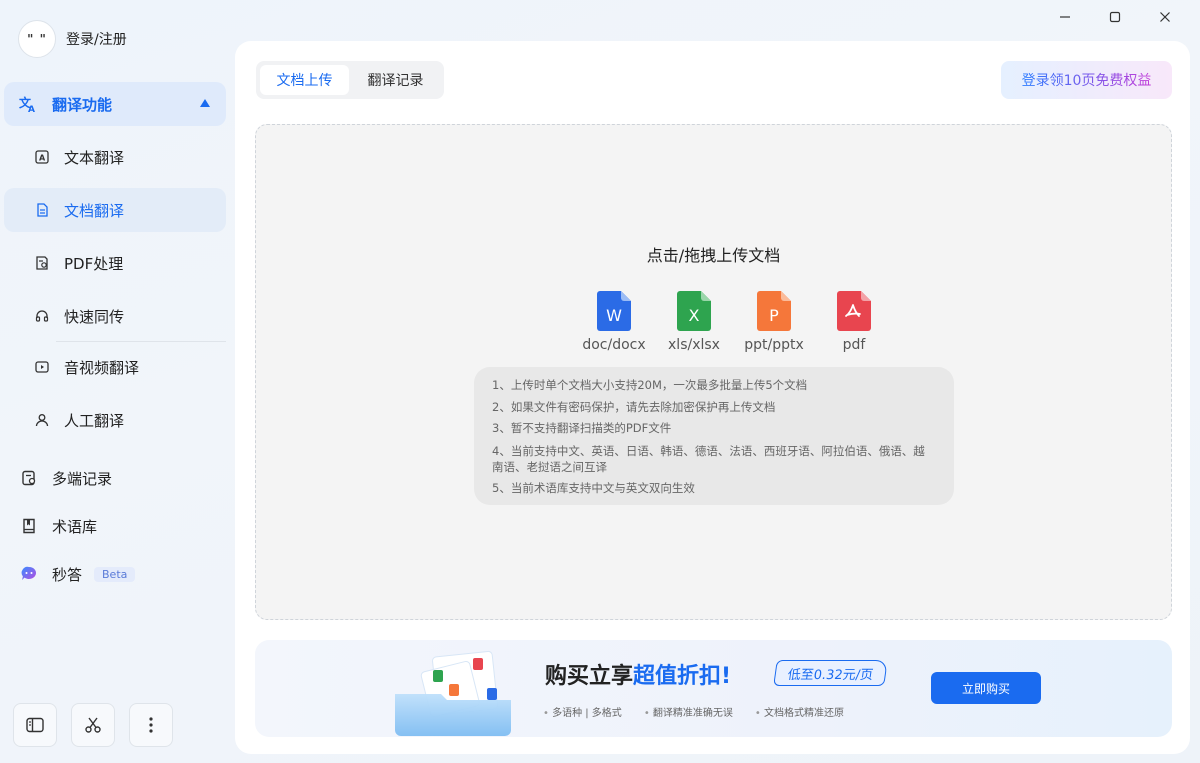  I want to click on sidebar-item-human-translate: 人工翻译, so click(115, 420).